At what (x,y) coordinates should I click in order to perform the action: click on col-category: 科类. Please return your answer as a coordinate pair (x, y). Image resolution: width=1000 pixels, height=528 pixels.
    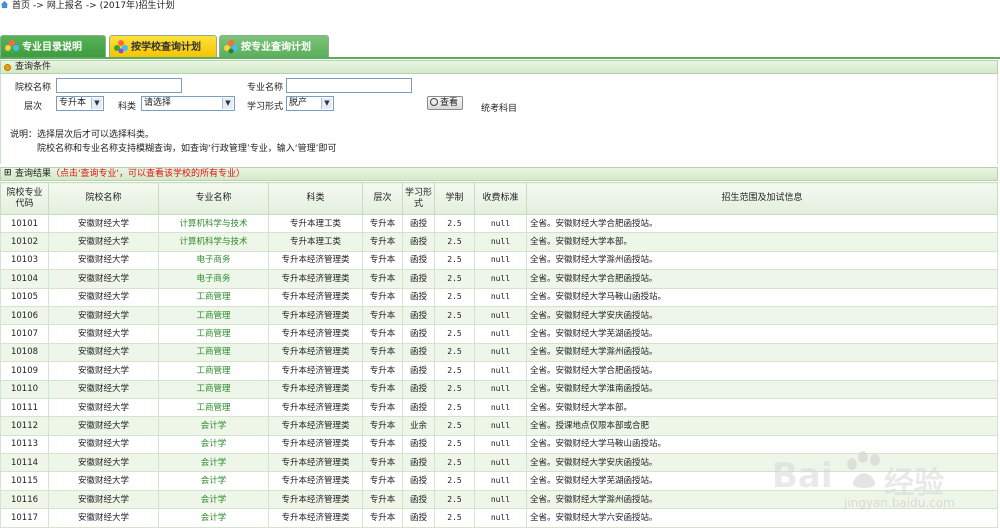
    Looking at the image, I should click on (315, 198).